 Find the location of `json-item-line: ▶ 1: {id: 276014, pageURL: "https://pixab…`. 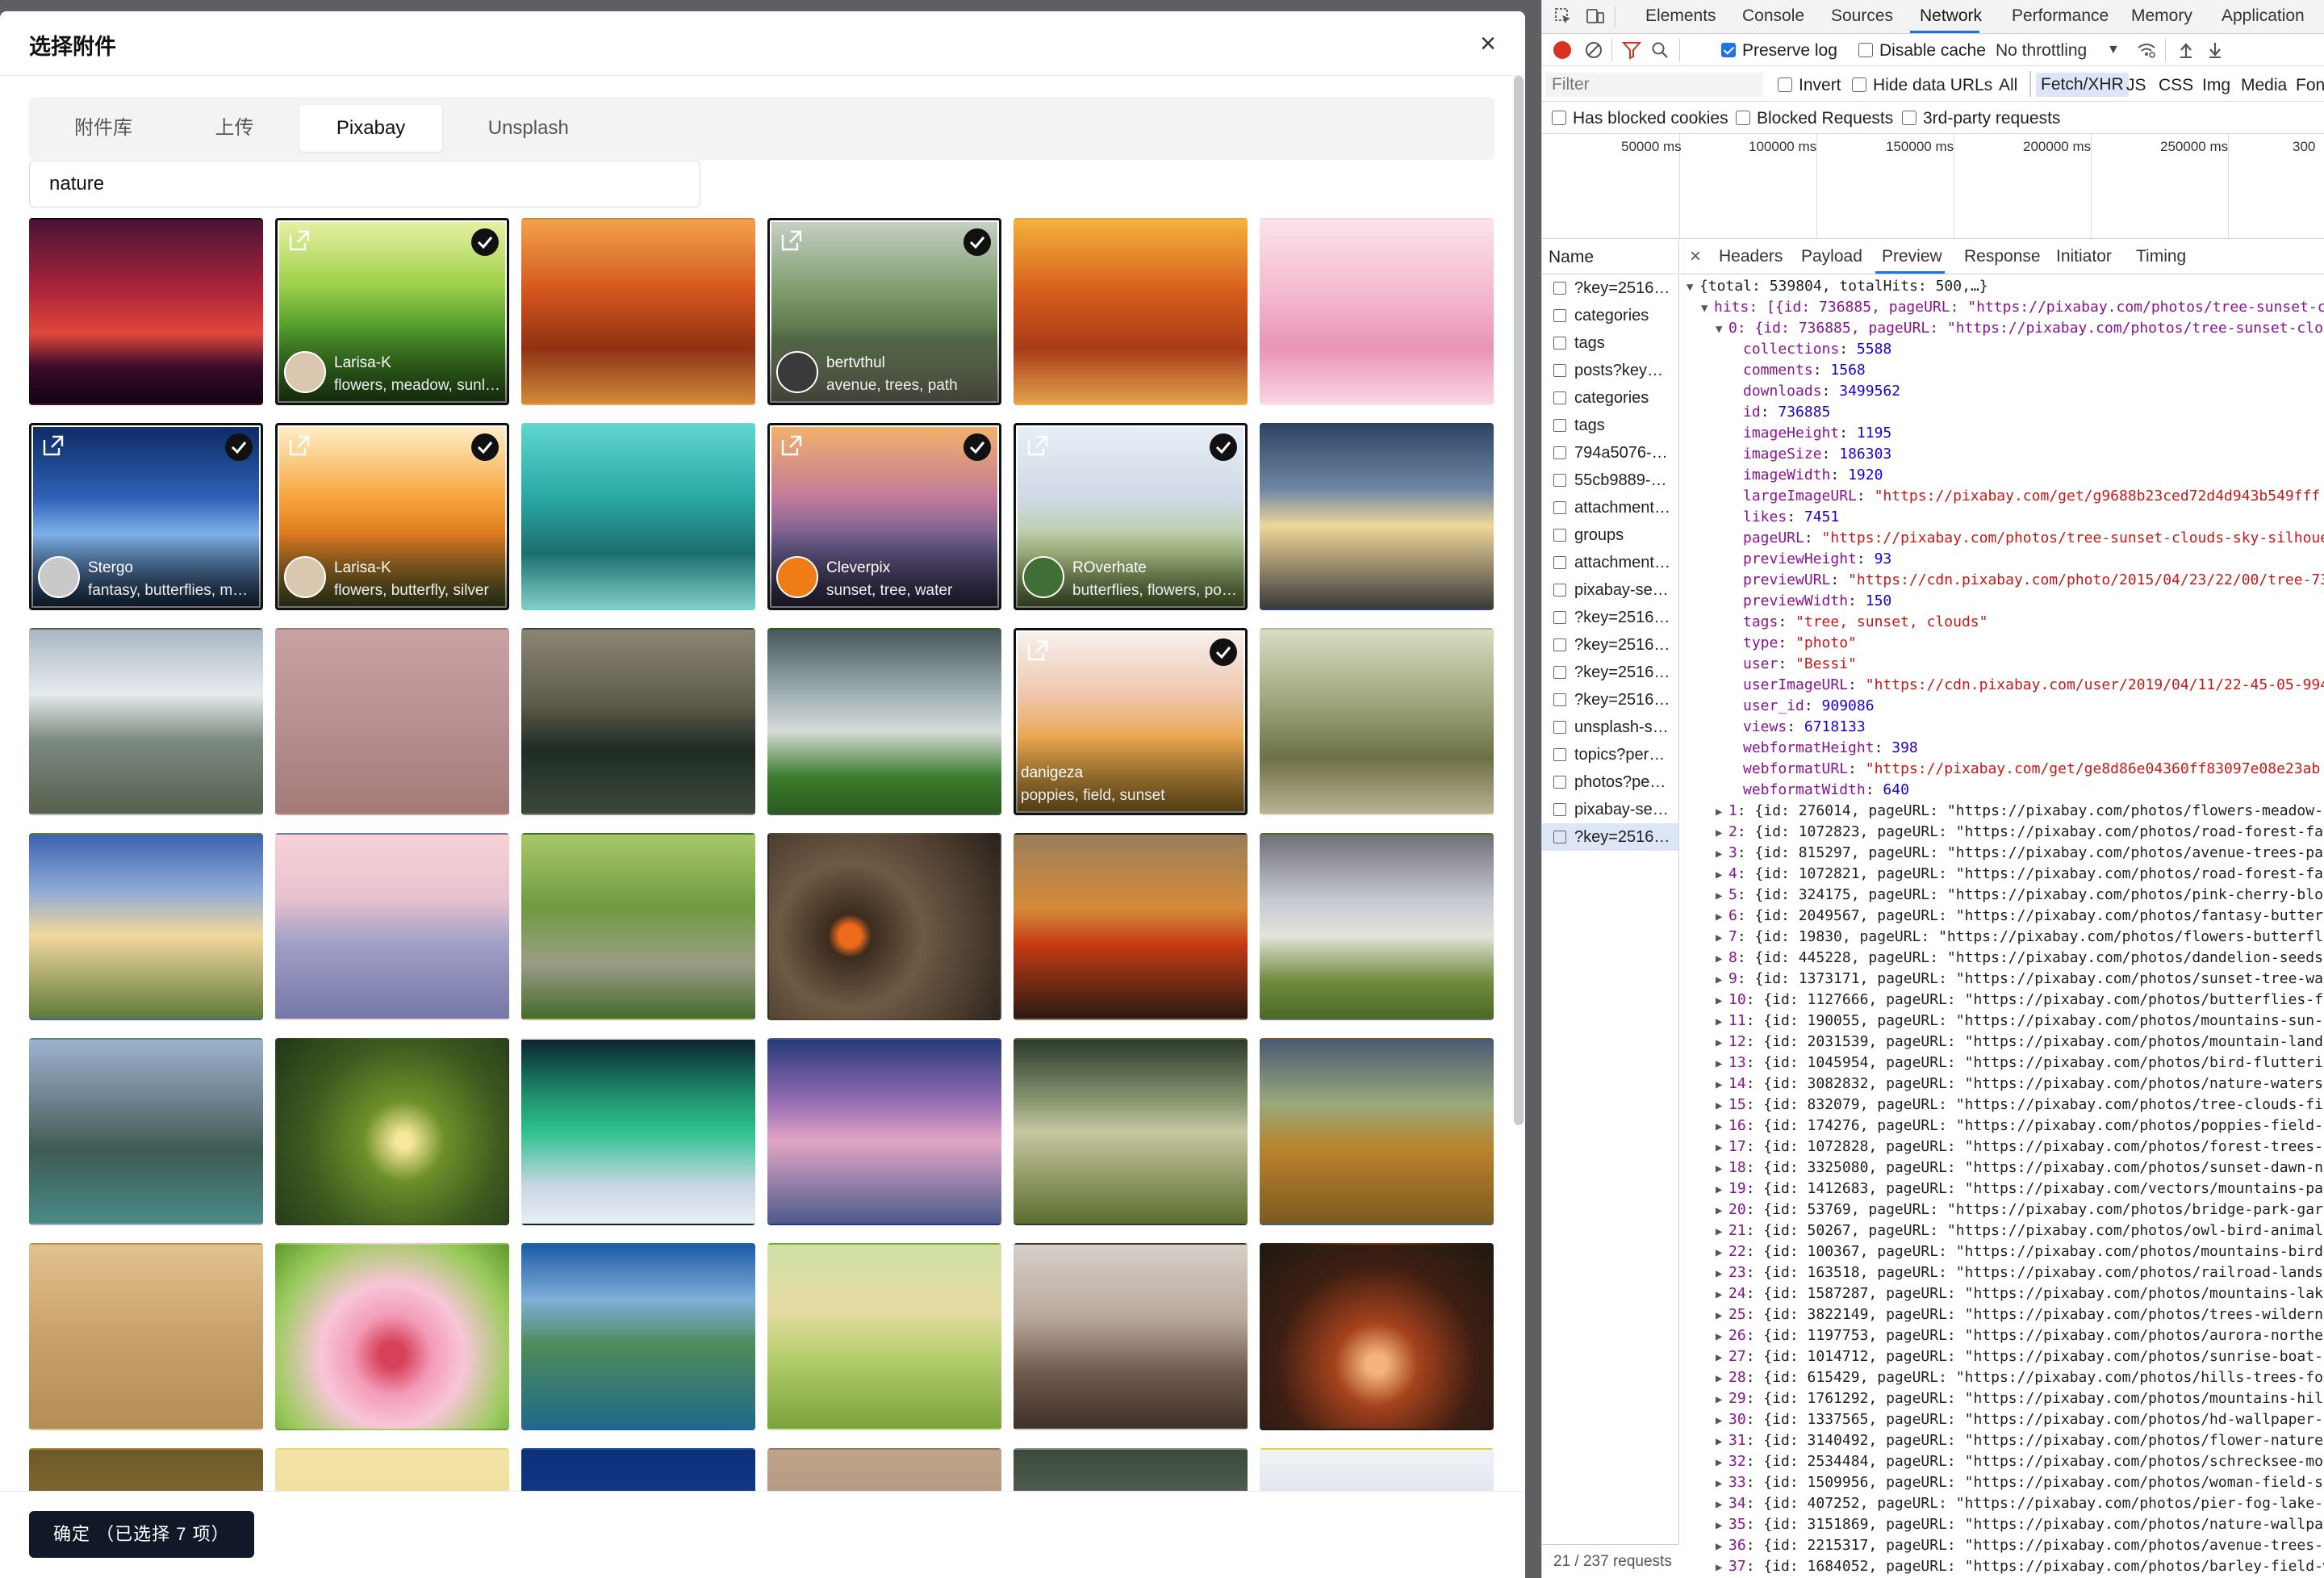

json-item-line: ▶ 1: {id: 276014, pageURL: "https://pixab… is located at coordinates (2002, 811).